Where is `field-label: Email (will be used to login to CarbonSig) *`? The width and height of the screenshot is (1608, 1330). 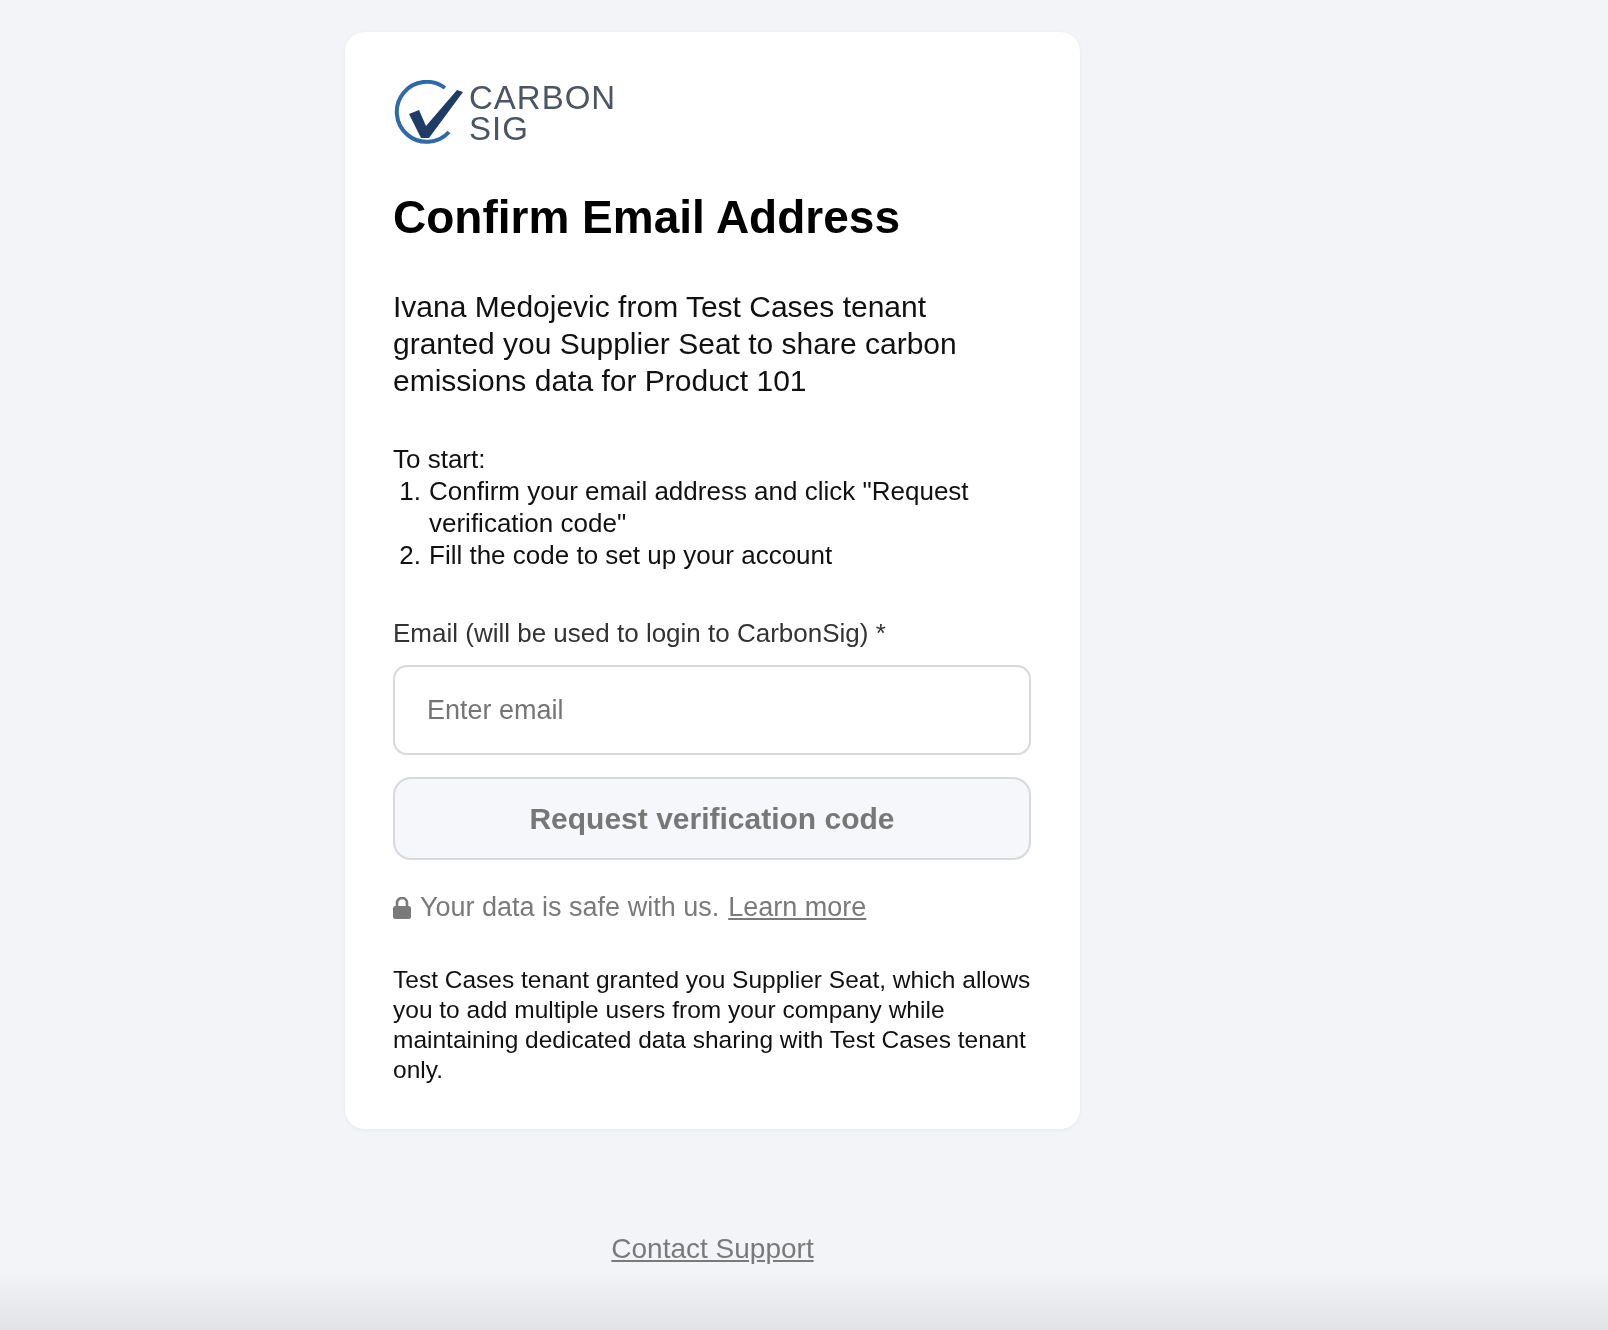
field-label: Email (will be used to login to CarbonSig) * is located at coordinates (639, 633).